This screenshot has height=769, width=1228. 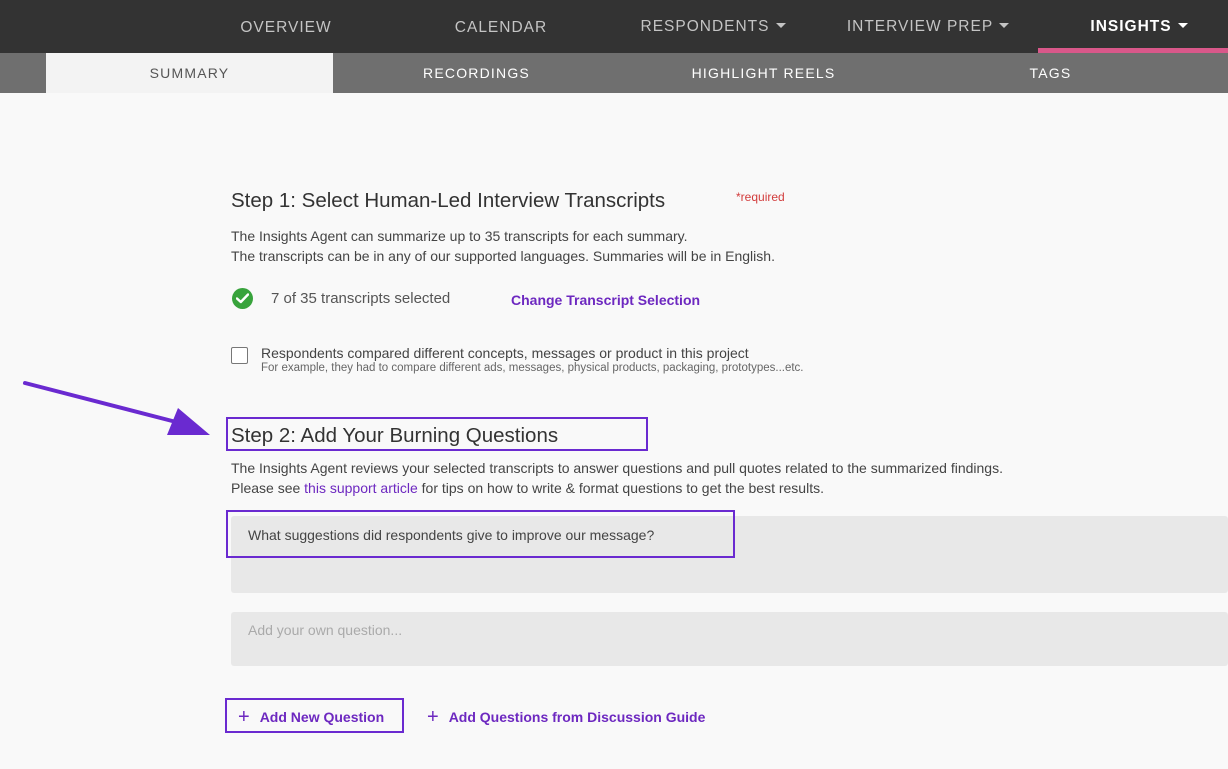 I want to click on sub-navigation: SUMMARY RECORDINGS HIGHLIGHT REELS TAGS, so click(x=614, y=73).